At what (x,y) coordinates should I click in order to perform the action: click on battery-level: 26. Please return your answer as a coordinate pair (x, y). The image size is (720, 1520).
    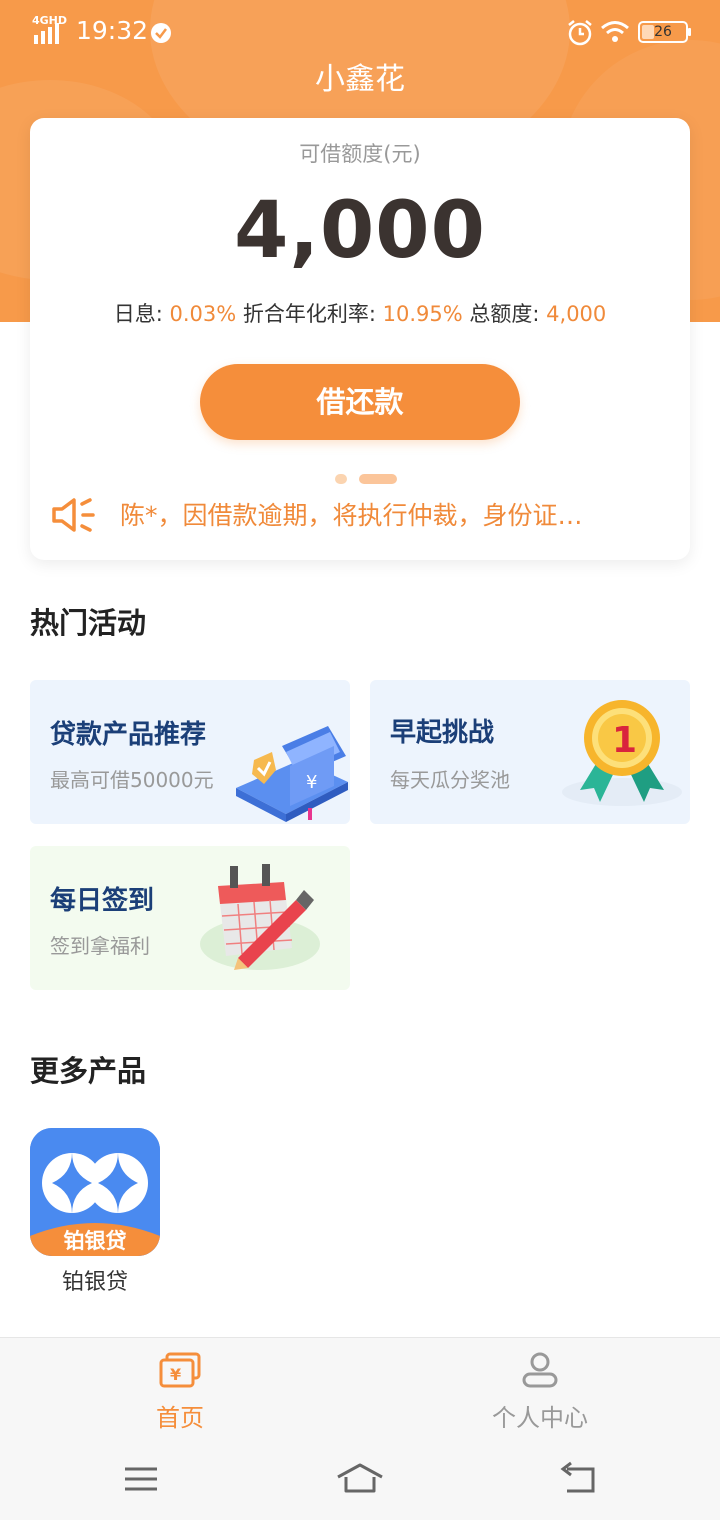
    Looking at the image, I should click on (663, 32).